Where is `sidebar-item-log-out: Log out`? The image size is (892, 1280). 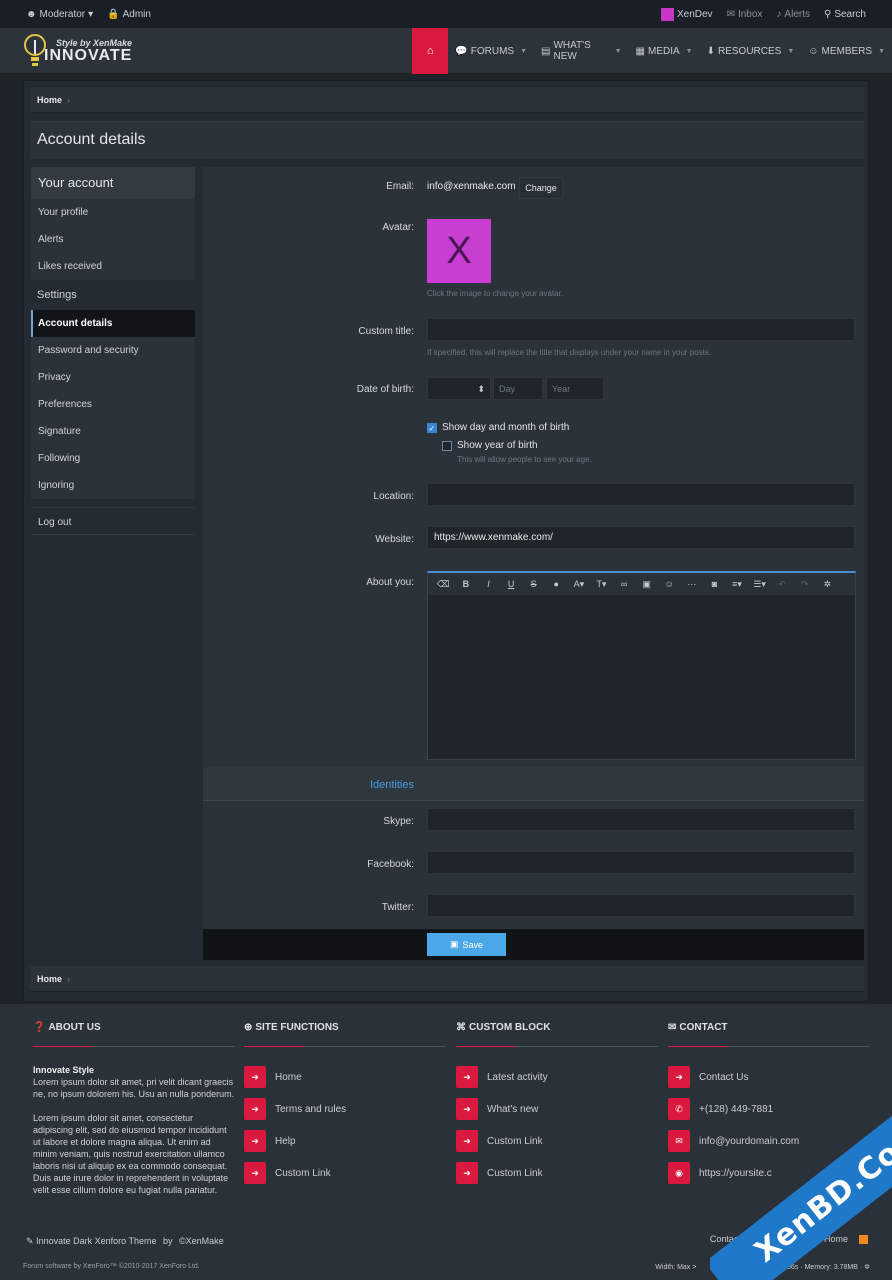
sidebar-item-log-out: Log out is located at coordinates (113, 521).